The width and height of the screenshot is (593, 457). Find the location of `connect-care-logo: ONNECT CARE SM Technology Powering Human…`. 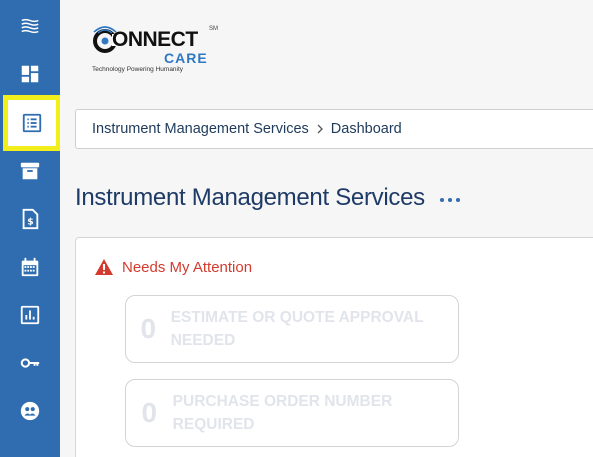

connect-care-logo: ONNECT CARE SM Technology Powering Human… is located at coordinates (151, 45).